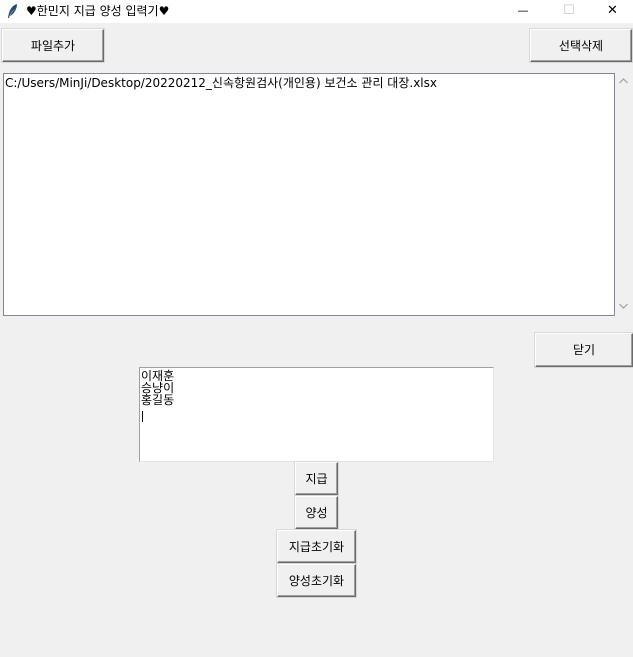 The height and width of the screenshot is (657, 633). I want to click on delete-selected-button: 선택삭제, so click(581, 45).